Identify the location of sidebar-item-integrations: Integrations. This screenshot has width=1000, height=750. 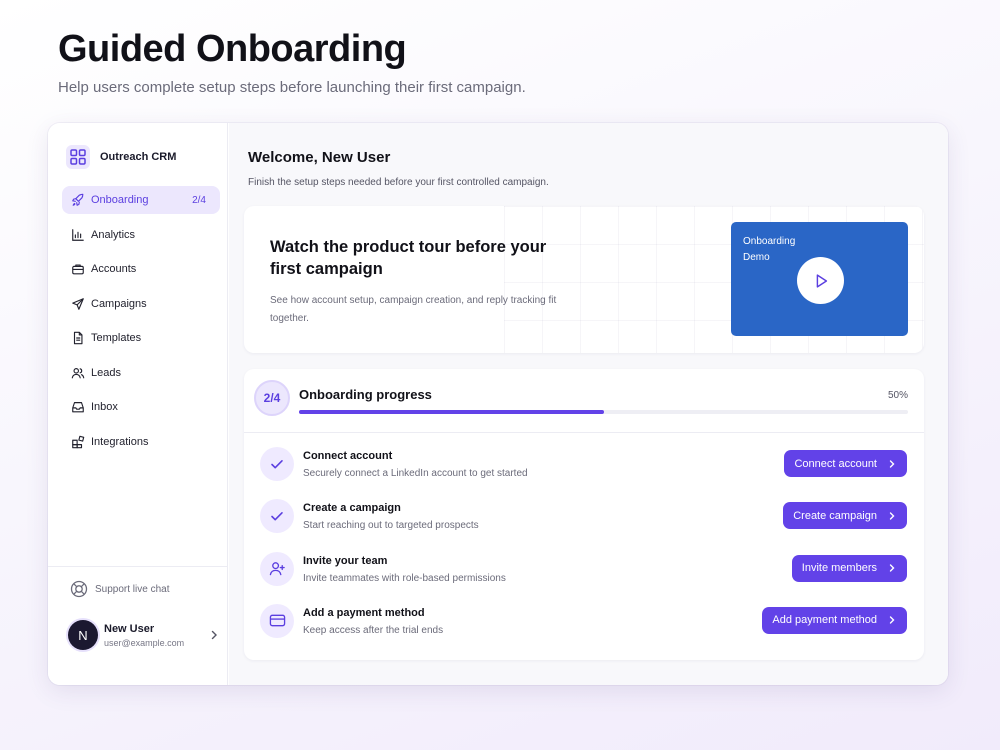
(141, 442).